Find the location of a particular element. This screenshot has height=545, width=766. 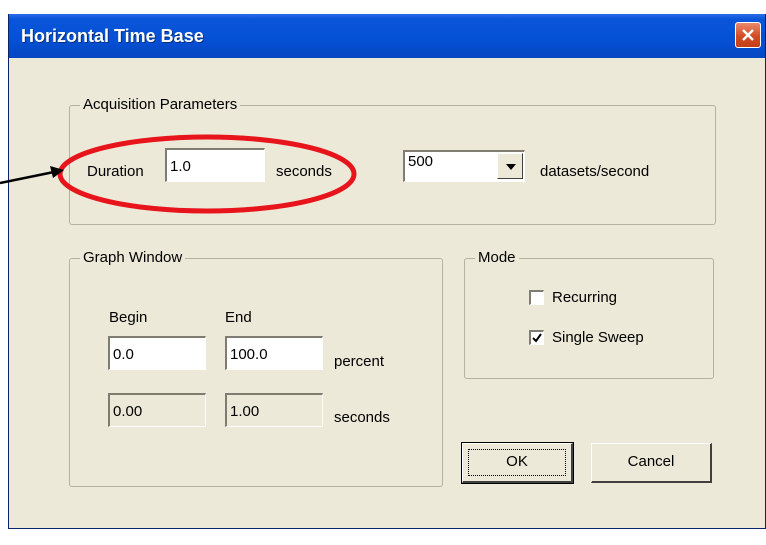

pointer-arrow-line is located at coordinates (27, 177).